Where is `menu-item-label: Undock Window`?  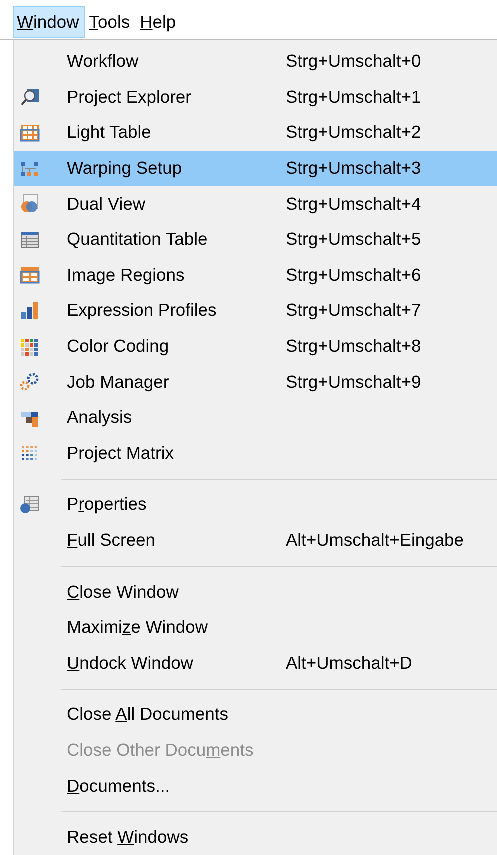
menu-item-label: Undock Window is located at coordinates (130, 663).